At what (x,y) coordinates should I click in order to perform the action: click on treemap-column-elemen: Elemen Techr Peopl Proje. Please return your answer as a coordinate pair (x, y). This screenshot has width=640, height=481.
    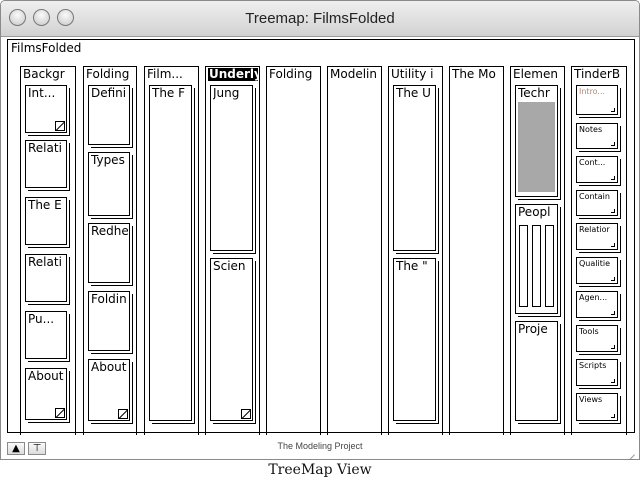
    Looking at the image, I should click on (537, 251).